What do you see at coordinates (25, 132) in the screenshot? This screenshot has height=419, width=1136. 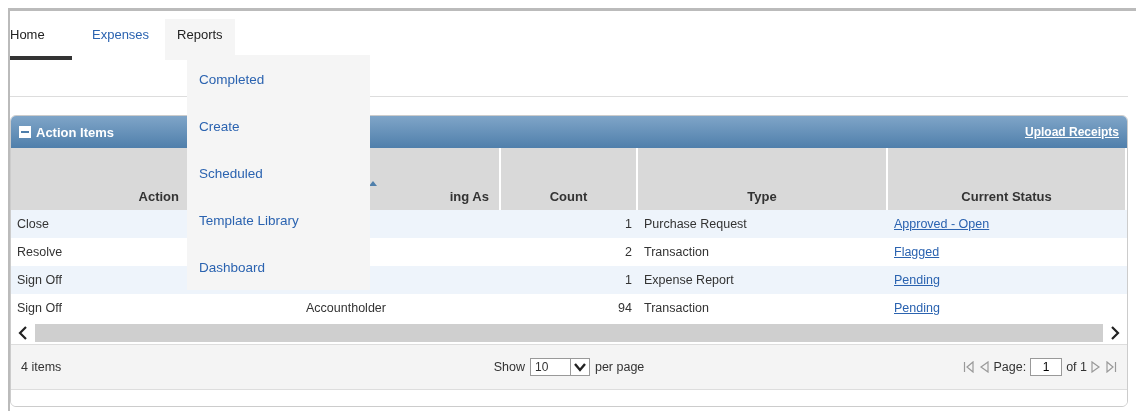 I see `collapse-icon` at bounding box center [25, 132].